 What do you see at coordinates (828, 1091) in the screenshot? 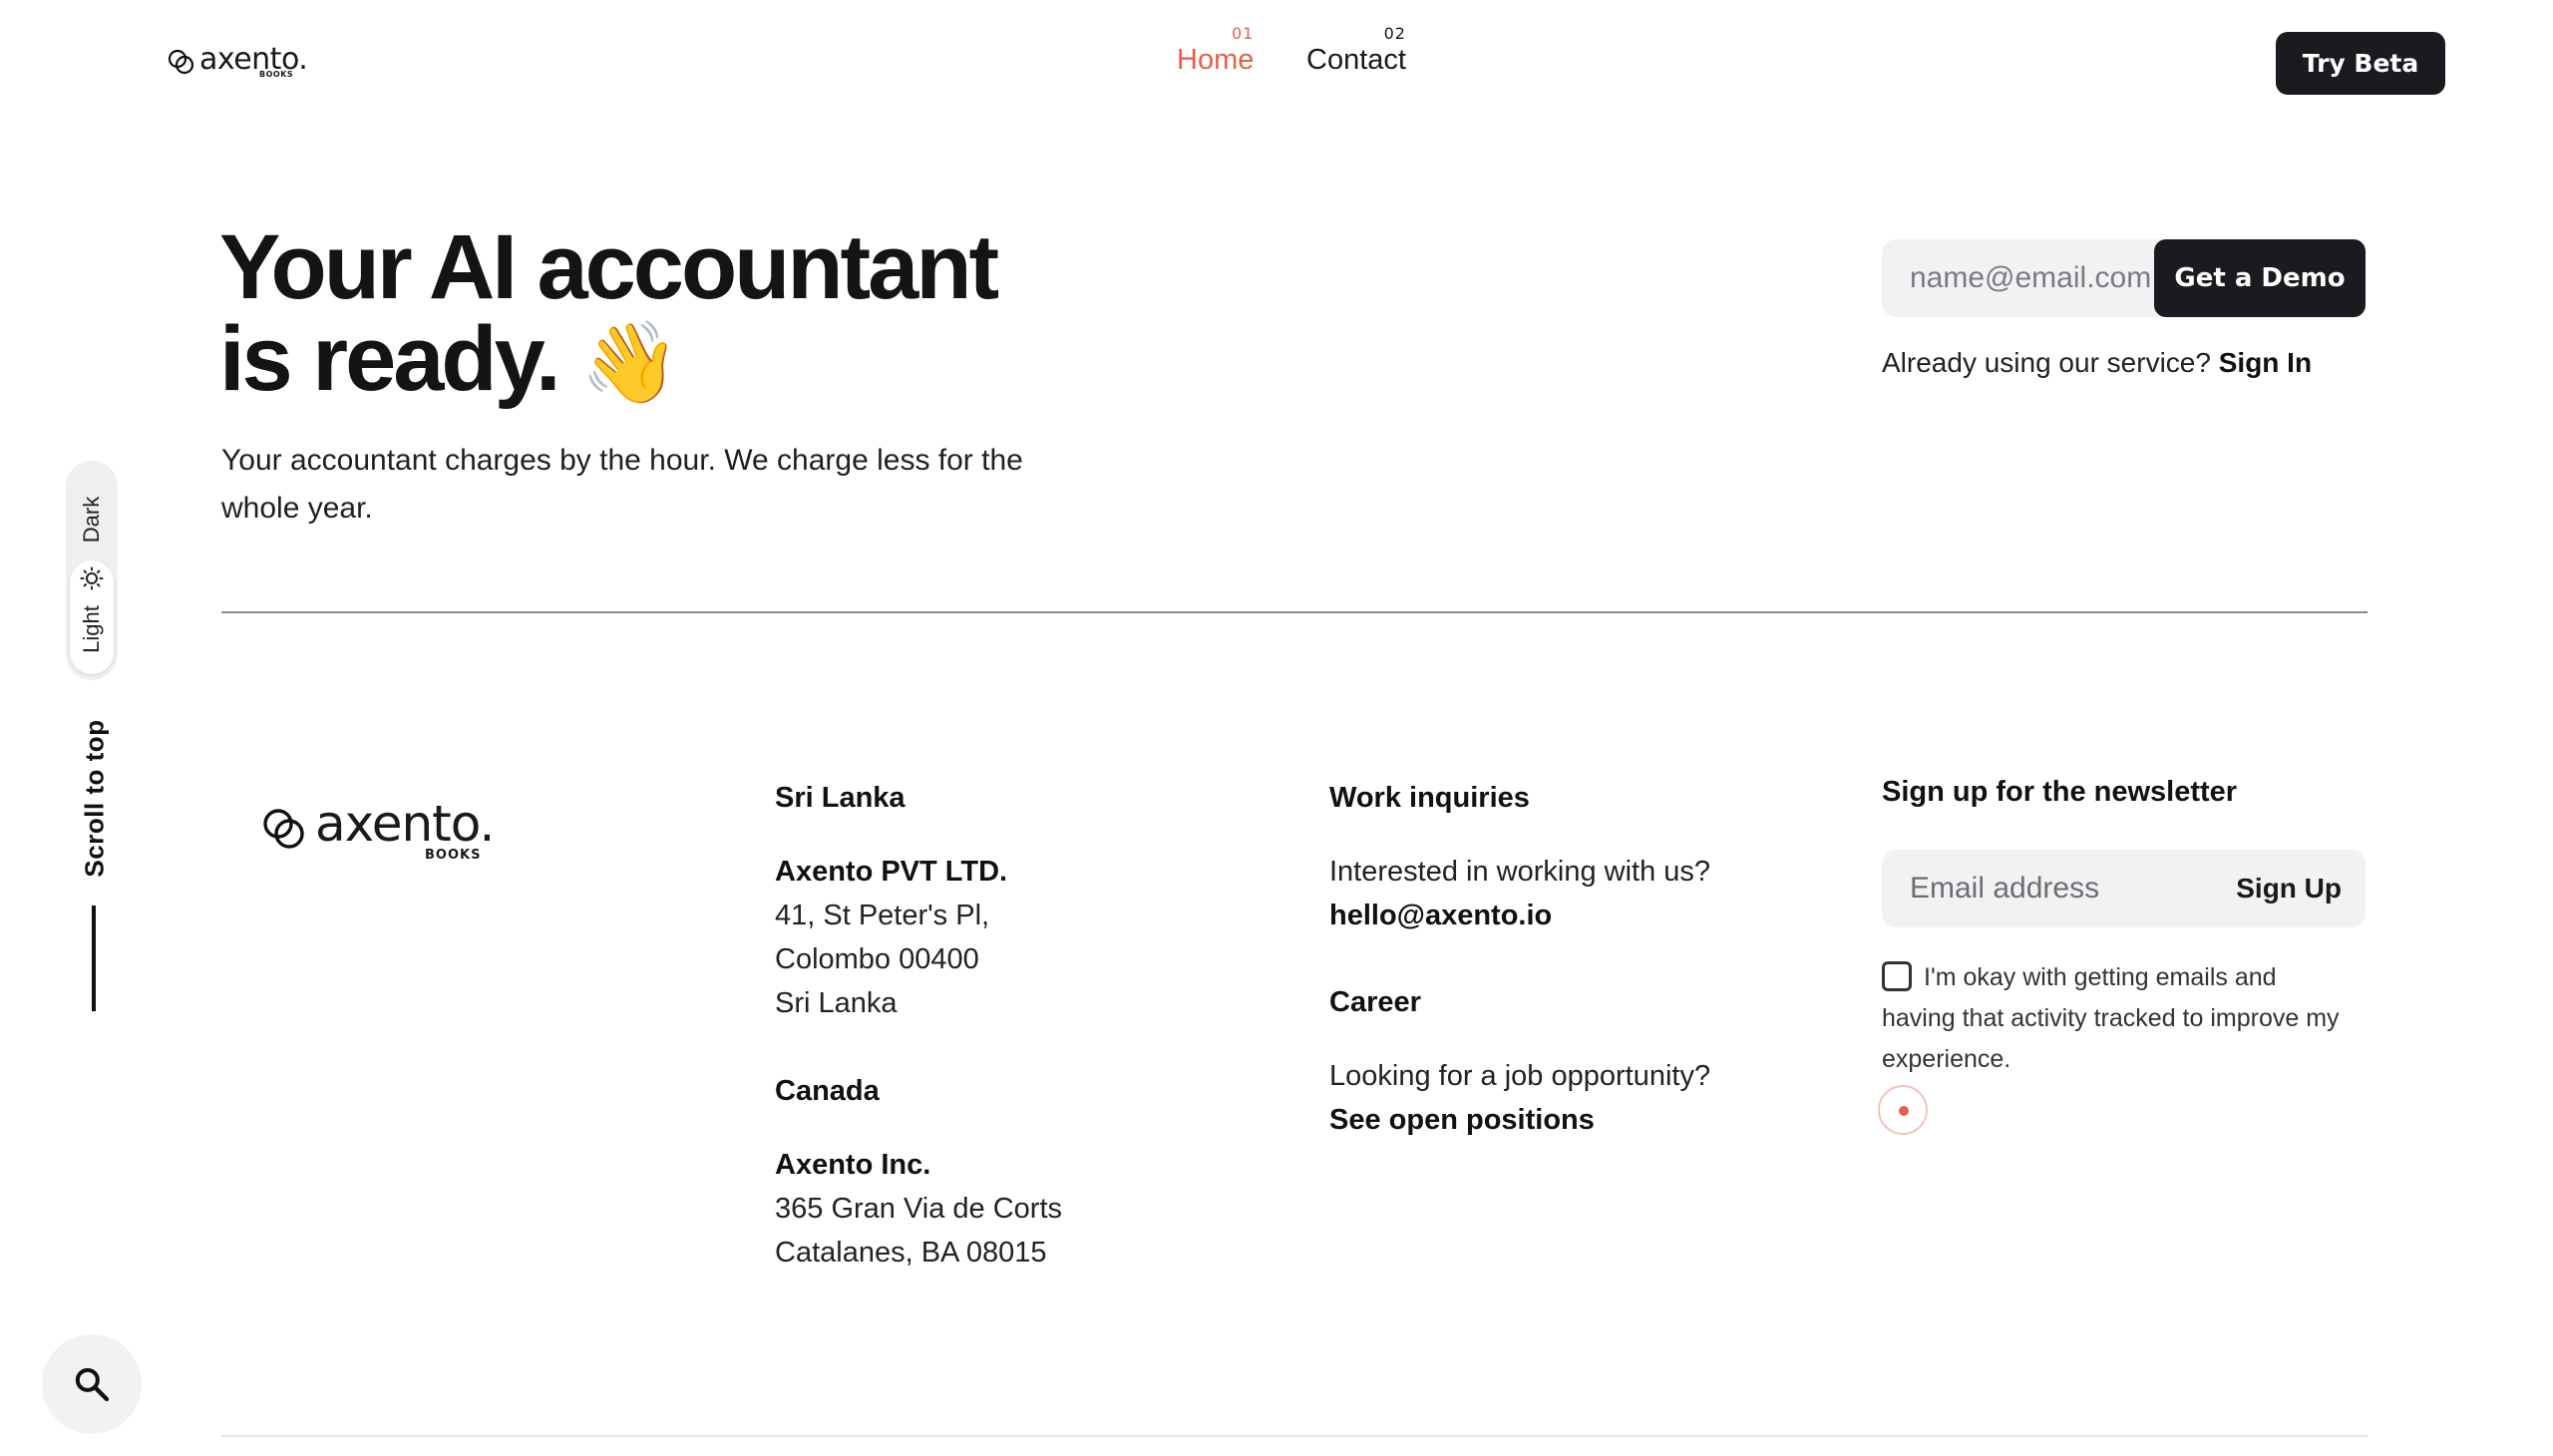
I see `office-region: Canada` at bounding box center [828, 1091].